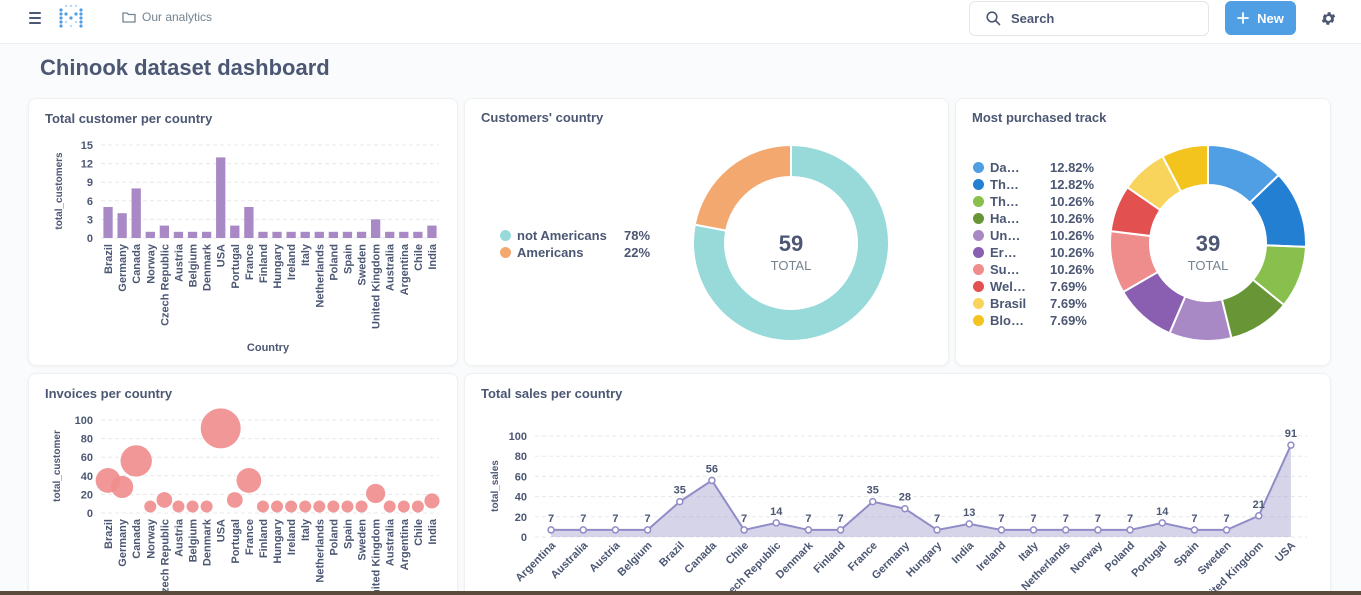  I want to click on x-tick-label: India, so click(433, 531).